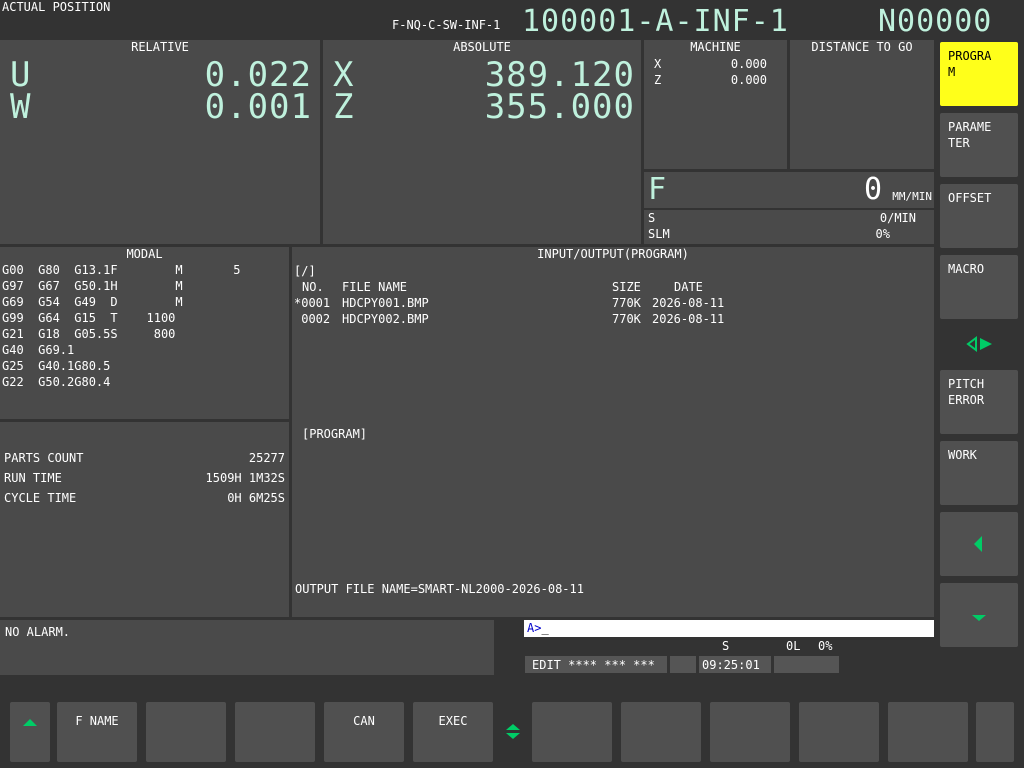 The width and height of the screenshot is (1024, 768). I want to click on screen-title: ACTUAL POSITION, so click(56, 7).